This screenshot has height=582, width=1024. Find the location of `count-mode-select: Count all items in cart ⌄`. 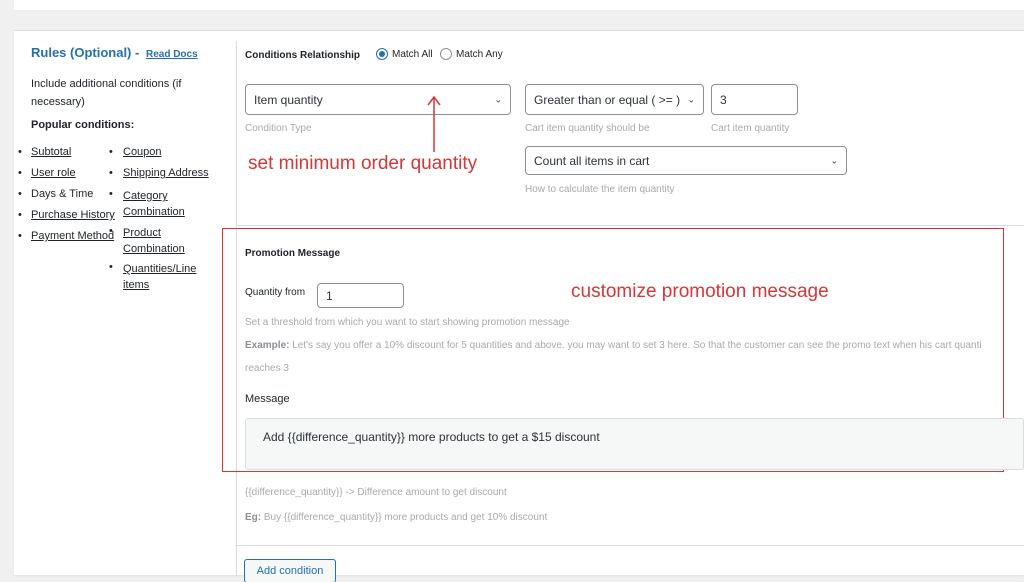

count-mode-select: Count all items in cart ⌄ is located at coordinates (686, 160).